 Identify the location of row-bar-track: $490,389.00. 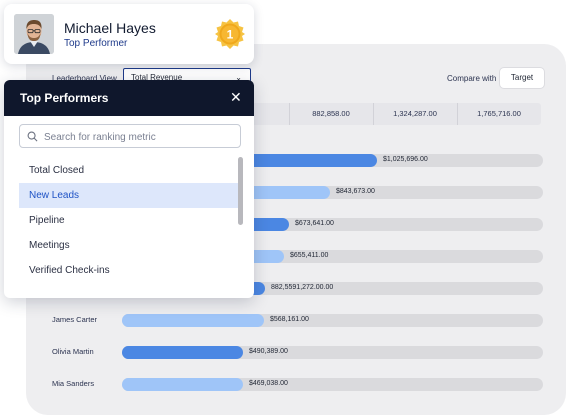
(332, 352).